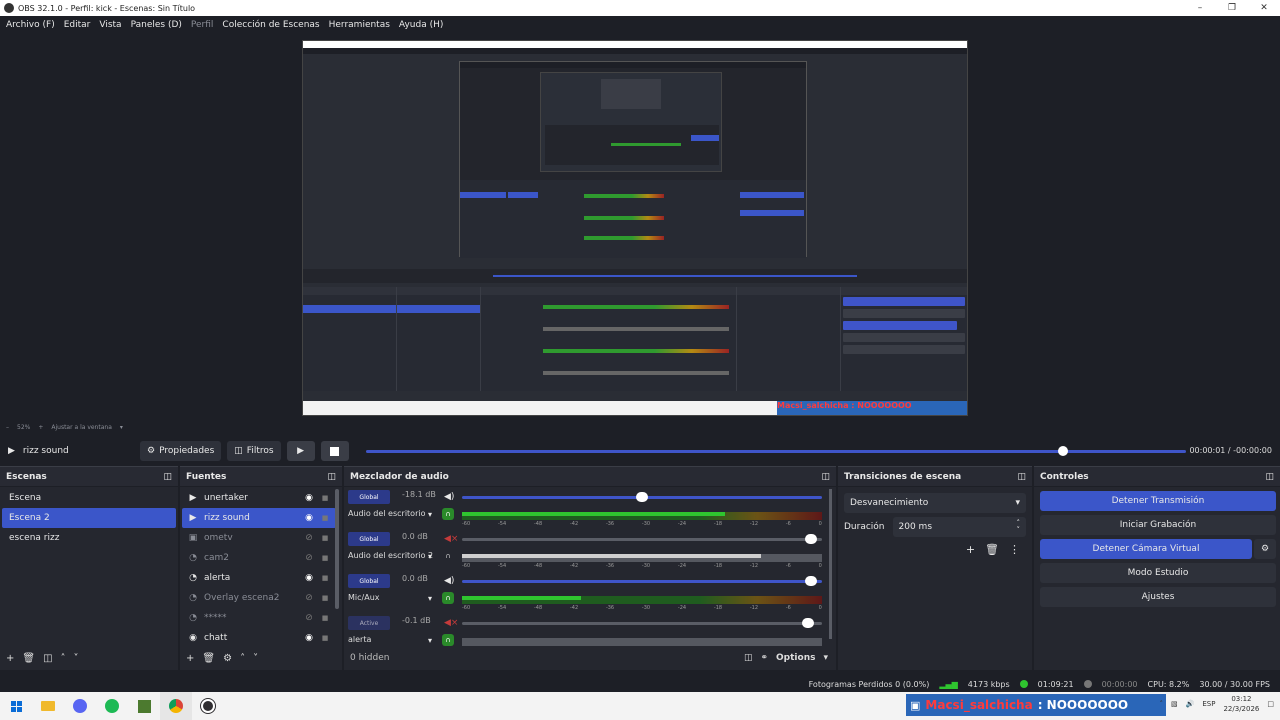 The image size is (1280, 720). What do you see at coordinates (259, 498) in the screenshot?
I see `source-item: ▶ unertaker ◉ ■` at bounding box center [259, 498].